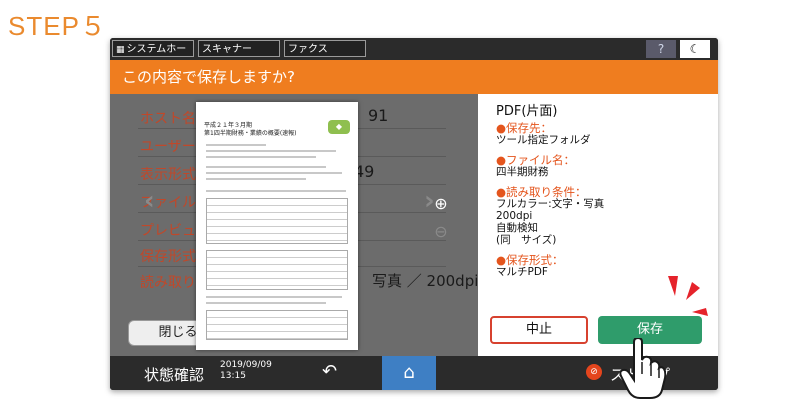  I want to click on datetime: 2019/09/09 13:15, so click(246, 371).